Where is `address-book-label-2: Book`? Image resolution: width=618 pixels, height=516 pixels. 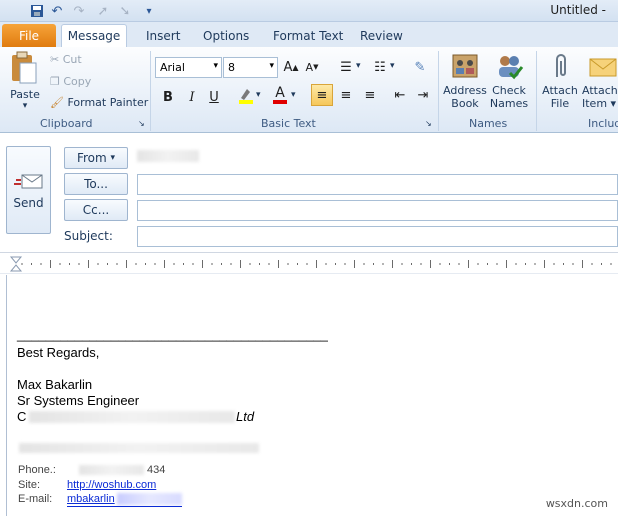 address-book-label-2: Book is located at coordinates (465, 103).